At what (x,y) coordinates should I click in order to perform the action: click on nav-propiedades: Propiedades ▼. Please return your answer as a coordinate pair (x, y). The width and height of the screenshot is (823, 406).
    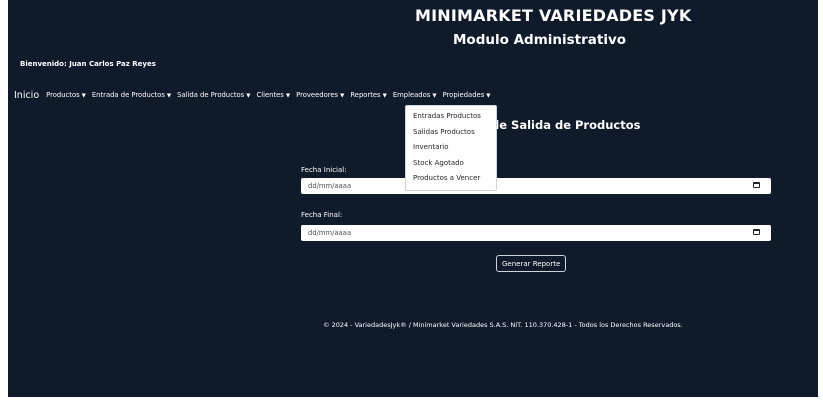
    Looking at the image, I should click on (467, 95).